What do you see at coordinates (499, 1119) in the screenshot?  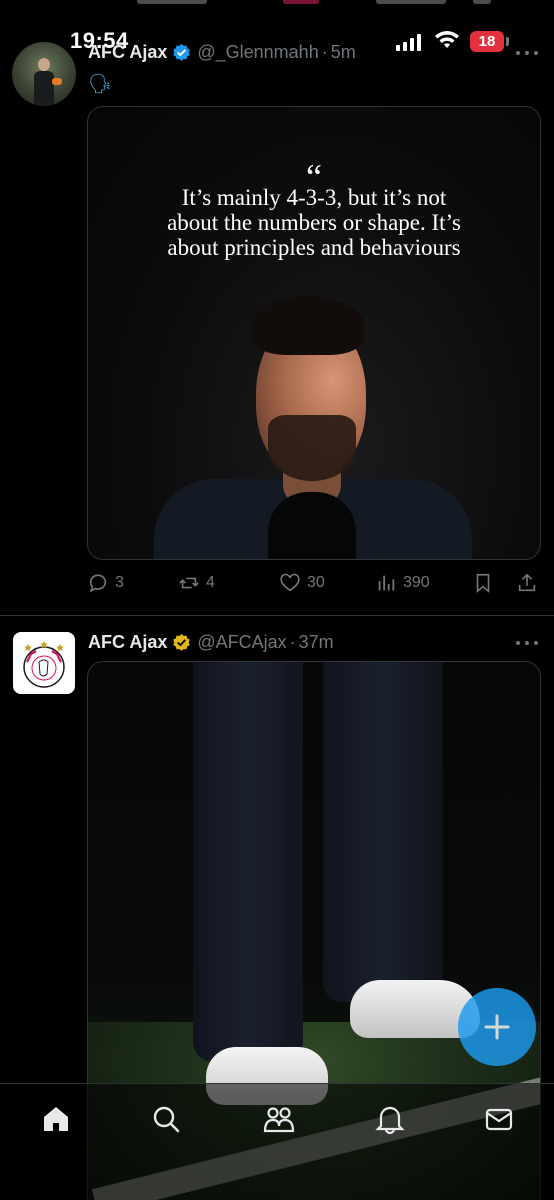 I see `messages-icon` at bounding box center [499, 1119].